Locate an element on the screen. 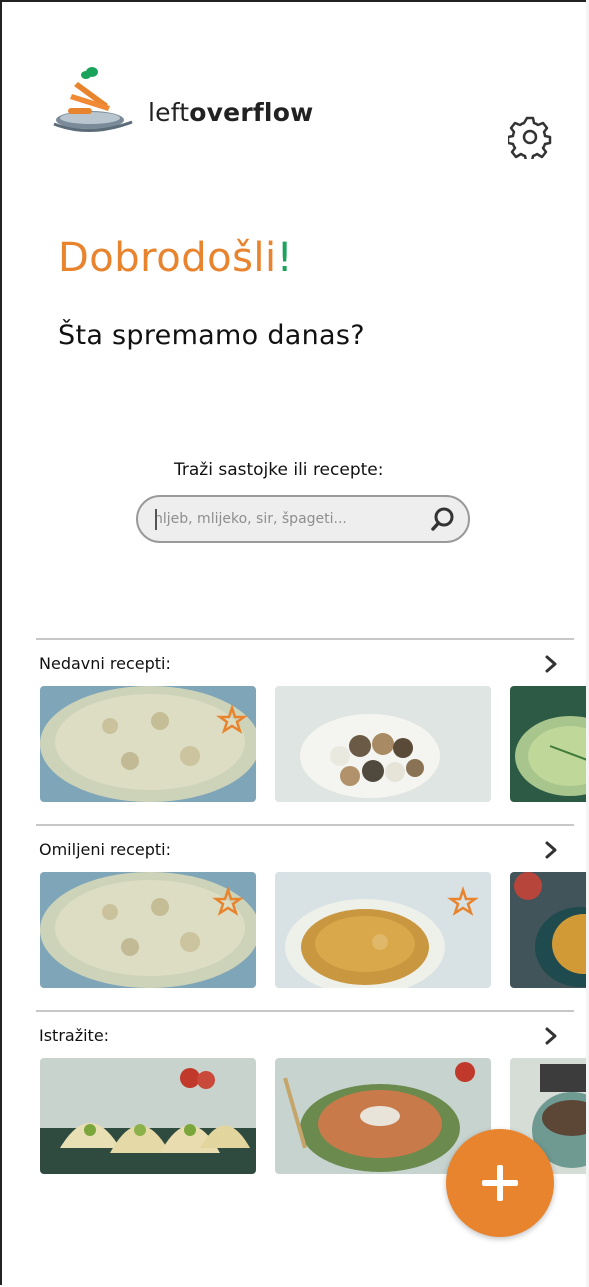 This screenshot has height=1287, width=589. settings-button is located at coordinates (529, 139).